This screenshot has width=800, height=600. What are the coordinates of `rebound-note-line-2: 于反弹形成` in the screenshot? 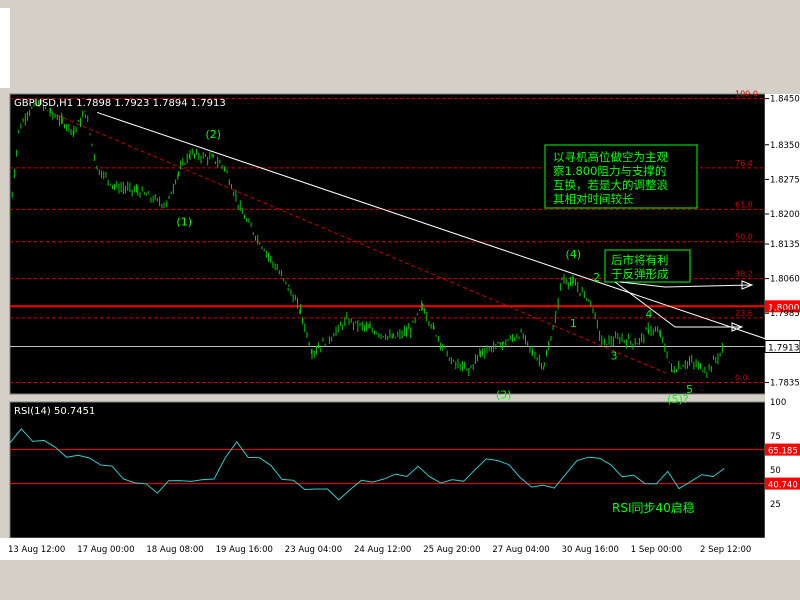 It's located at (640, 274).